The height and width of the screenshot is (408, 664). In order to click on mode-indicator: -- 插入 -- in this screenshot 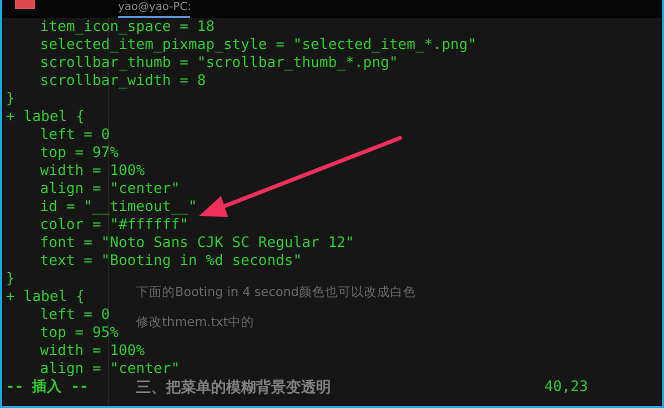, I will do `click(47, 387)`.